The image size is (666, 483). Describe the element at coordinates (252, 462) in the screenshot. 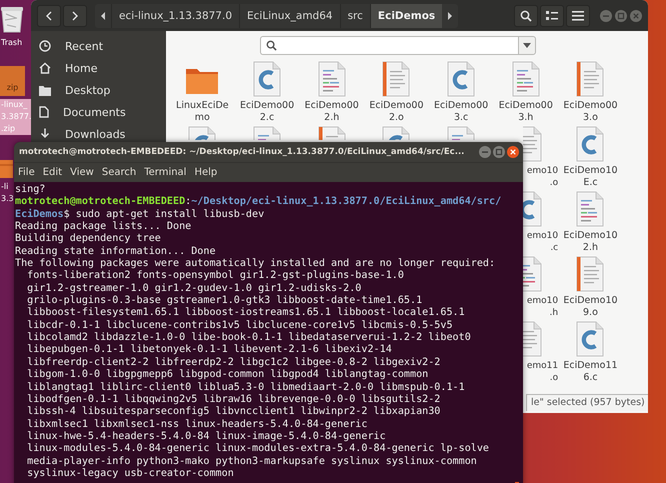

I see `terminal-line: media-player-info python3-mako python3-markupsafe syslinux syslinux-common` at that location.